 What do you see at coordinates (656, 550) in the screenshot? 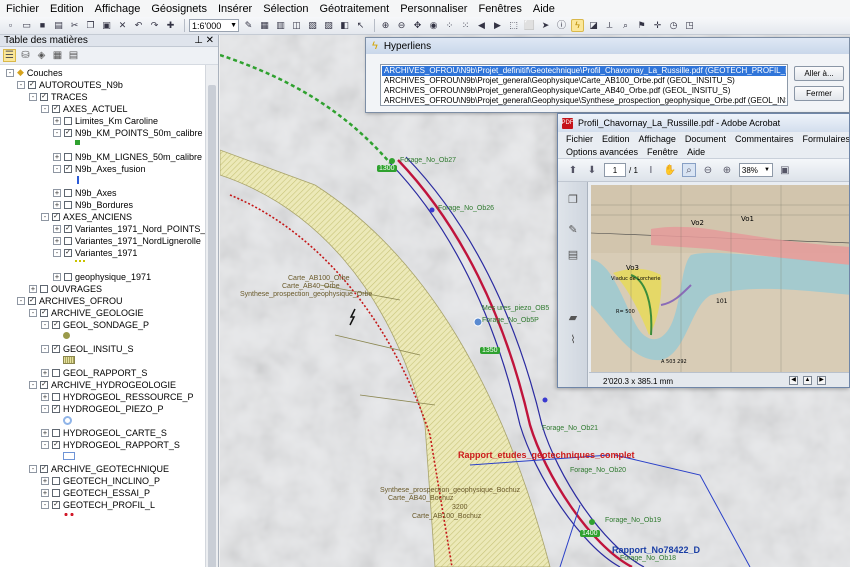
I see `label-rapport-no78422: Rapport_No78422_D` at bounding box center [656, 550].